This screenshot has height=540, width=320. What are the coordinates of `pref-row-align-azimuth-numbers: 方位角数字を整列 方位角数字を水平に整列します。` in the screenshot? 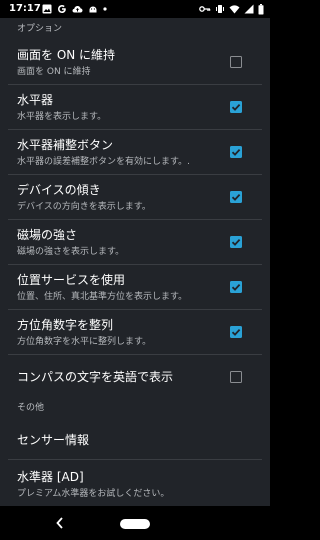 It's located at (135, 332).